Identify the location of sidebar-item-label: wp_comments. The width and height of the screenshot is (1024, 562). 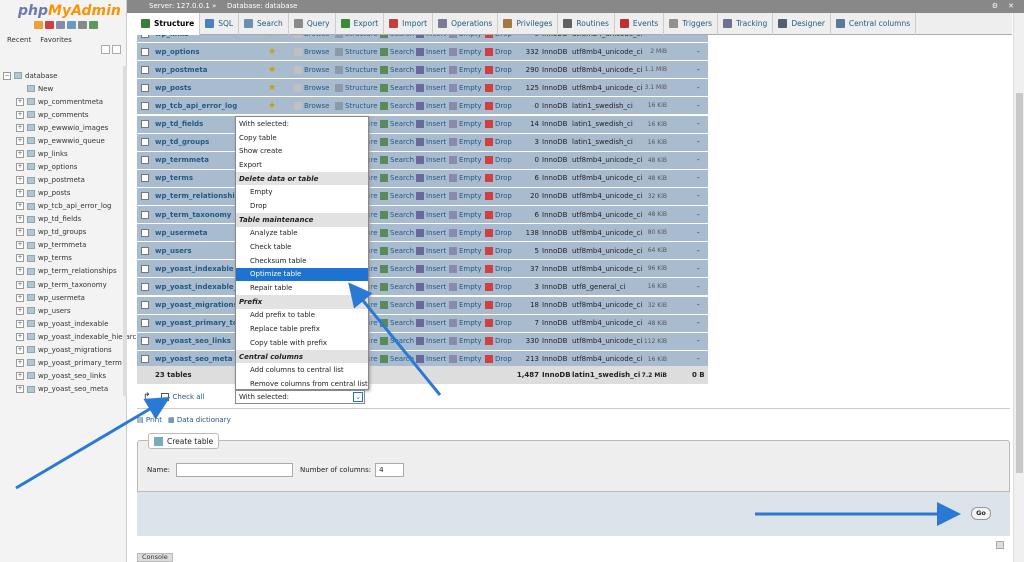
(63, 115).